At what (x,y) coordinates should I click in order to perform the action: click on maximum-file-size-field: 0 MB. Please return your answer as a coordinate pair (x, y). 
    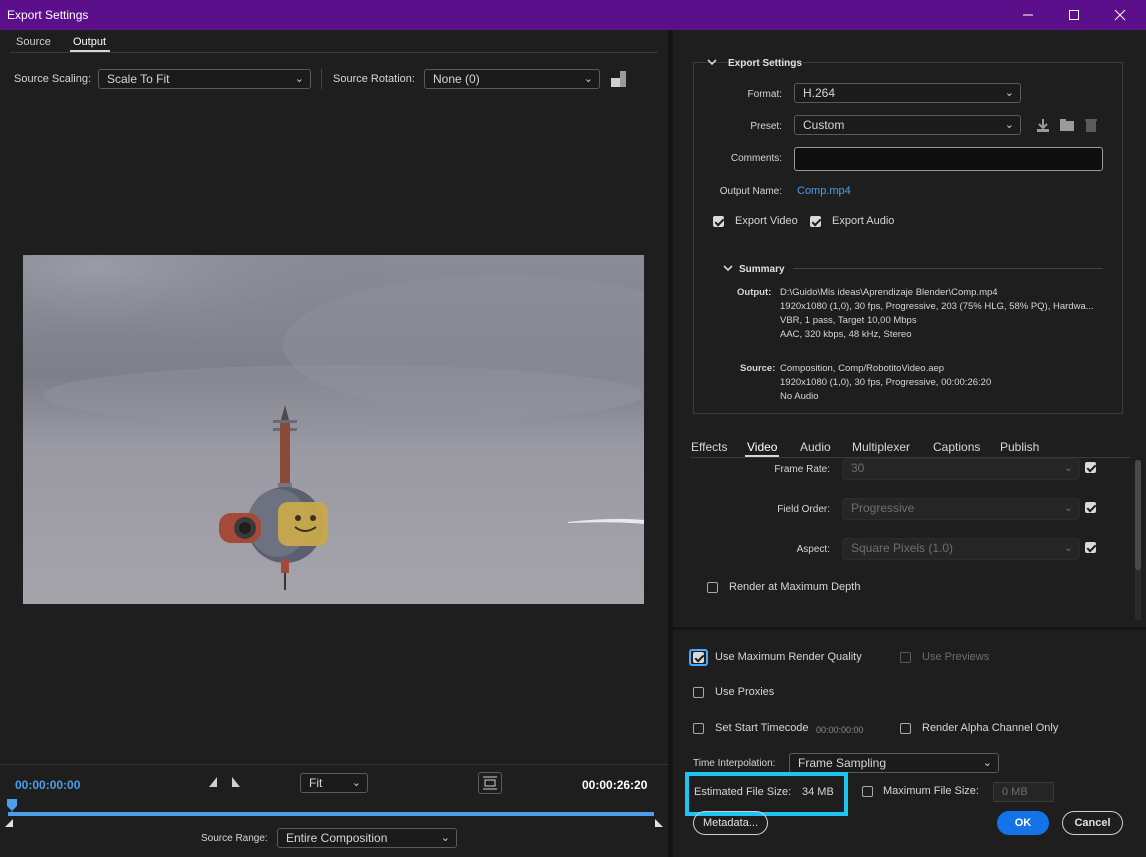
    Looking at the image, I should click on (1023, 792).